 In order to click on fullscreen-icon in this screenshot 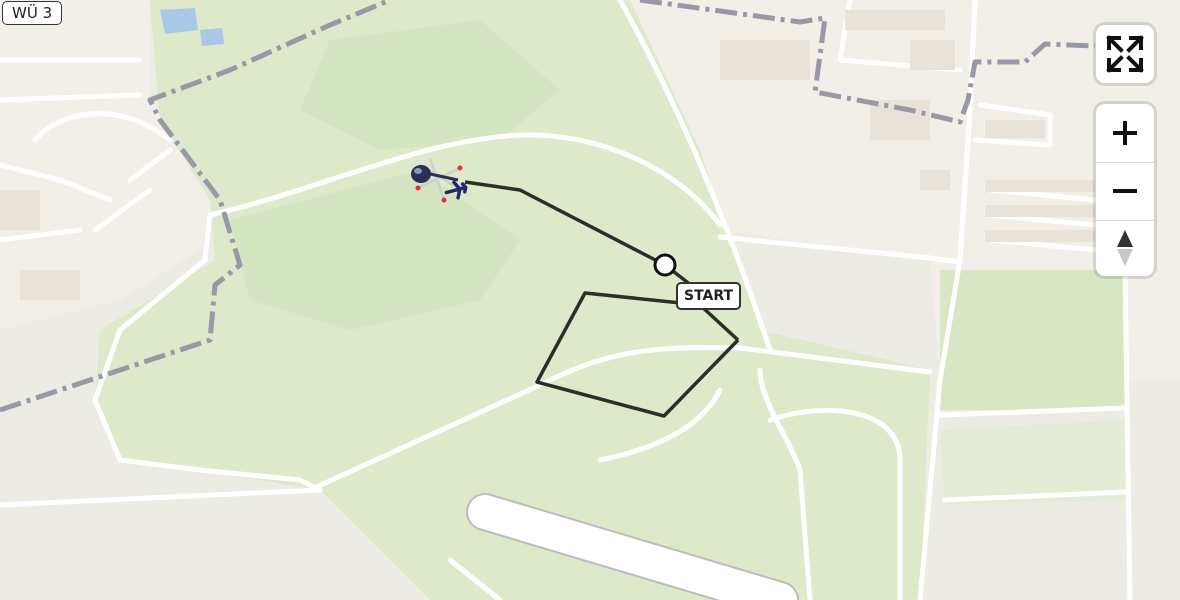, I will do `click(1125, 54)`.